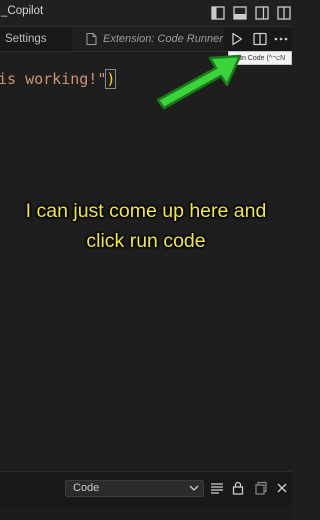 The width and height of the screenshot is (320, 520). Describe the element at coordinates (194, 488) in the screenshot. I see `chevron-down-icon` at that location.